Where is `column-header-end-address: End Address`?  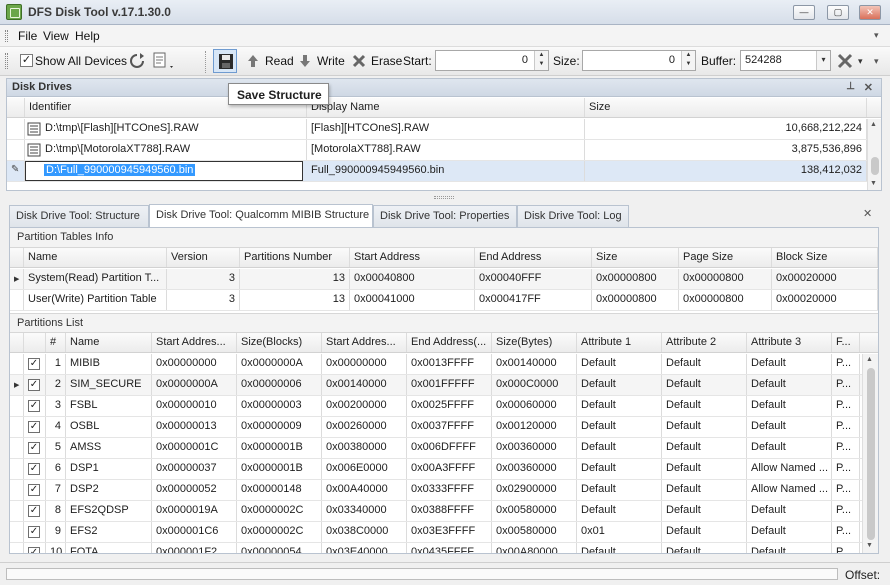 column-header-end-address: End Address is located at coordinates (533, 257).